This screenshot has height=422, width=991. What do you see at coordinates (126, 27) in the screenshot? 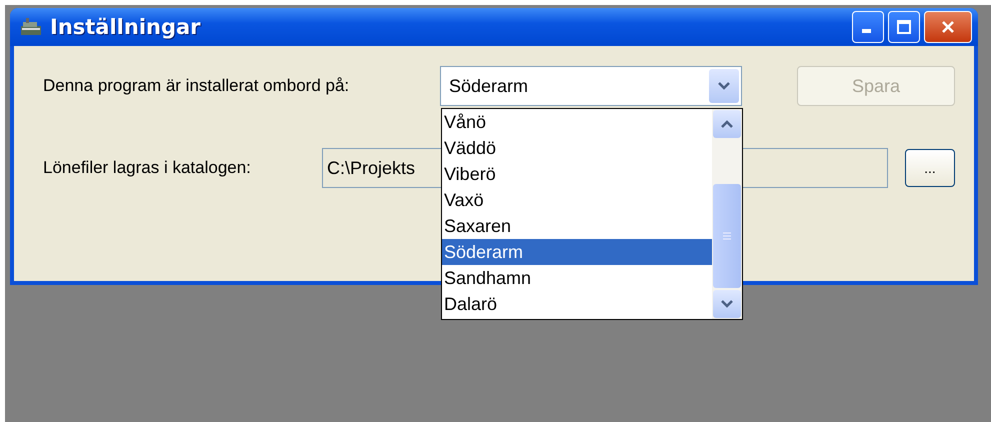
I see `window-title: Inställningar` at bounding box center [126, 27].